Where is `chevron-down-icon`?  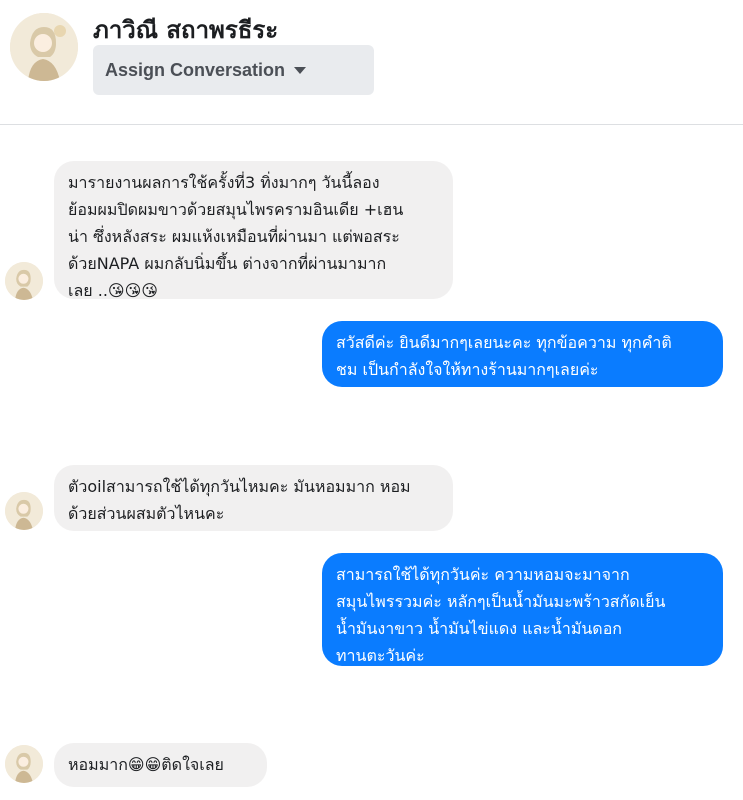 chevron-down-icon is located at coordinates (300, 70).